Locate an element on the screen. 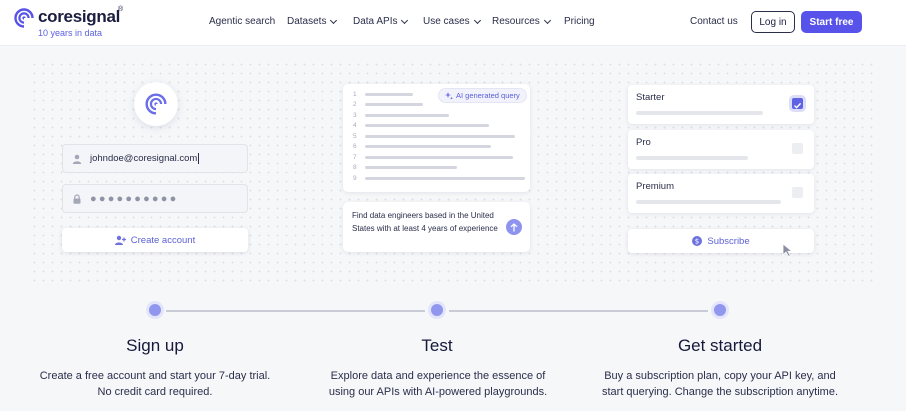  line-number: 8 is located at coordinates (355, 167).